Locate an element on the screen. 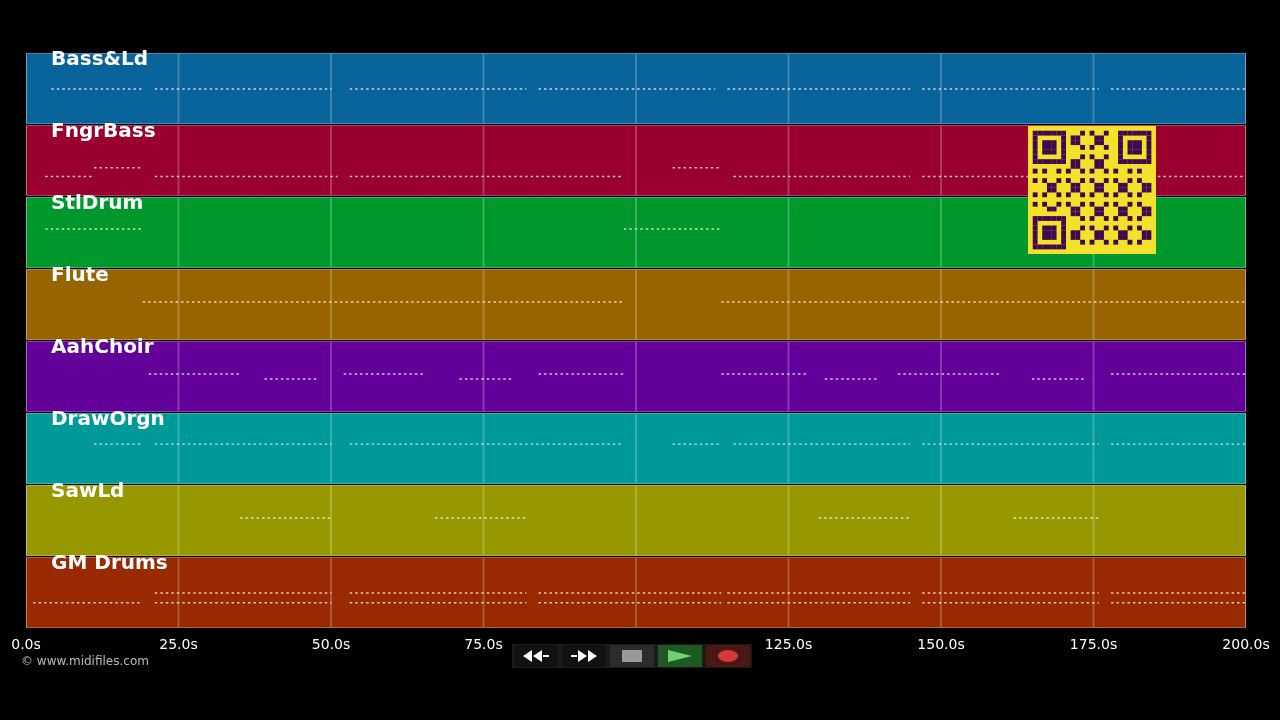  fast-forward-button is located at coordinates (584, 656).